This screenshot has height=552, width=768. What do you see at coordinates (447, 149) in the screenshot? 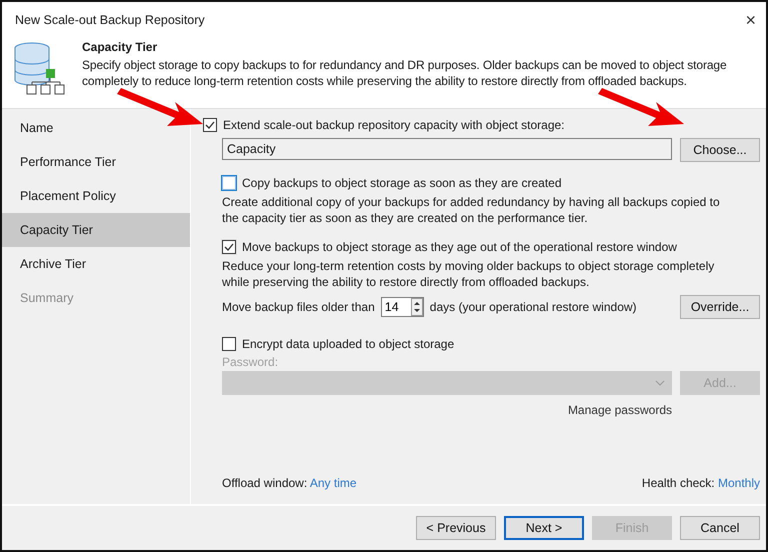
I see `repository-field: Capacity` at bounding box center [447, 149].